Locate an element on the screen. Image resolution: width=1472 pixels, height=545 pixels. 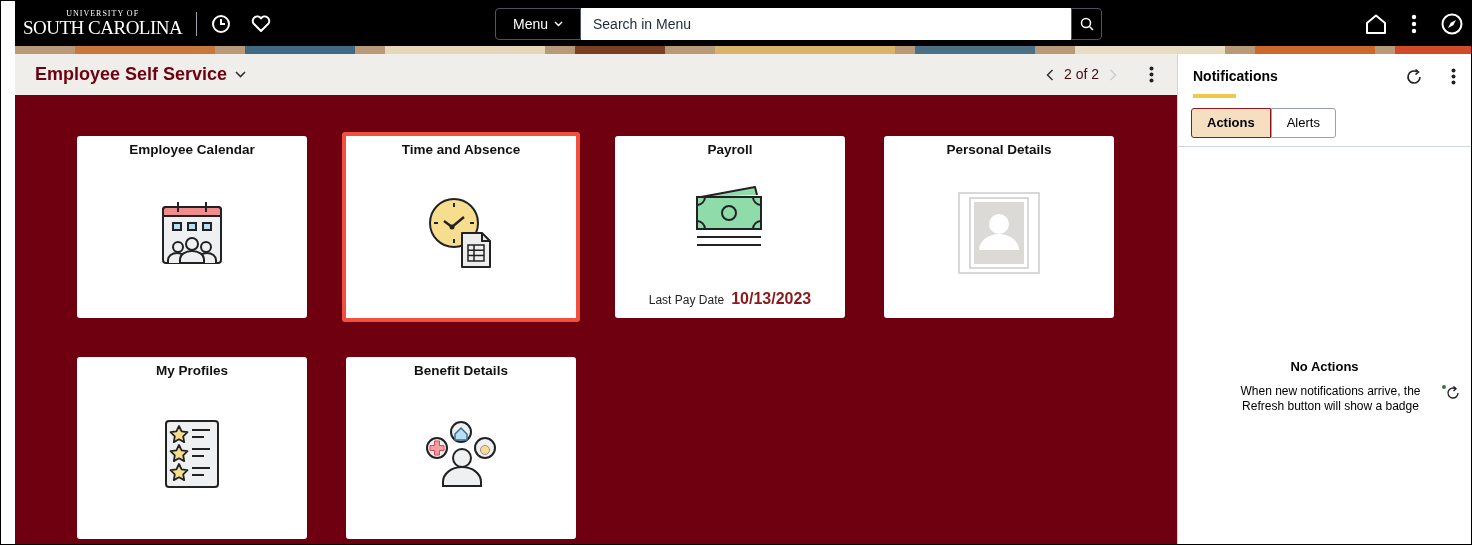
tile-title: Personal Details is located at coordinates (999, 150).